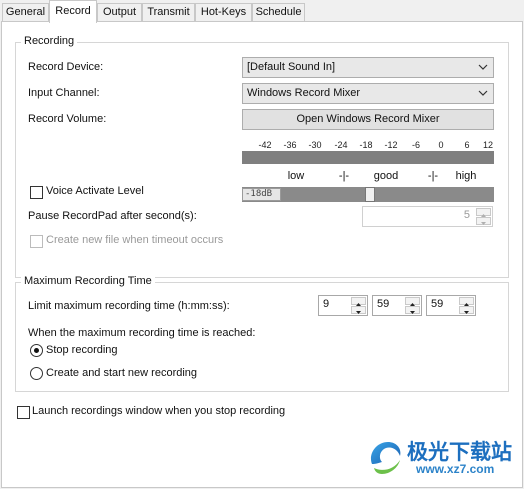 The width and height of the screenshot is (524, 489). Describe the element at coordinates (368, 93) in the screenshot. I see `input-channel-dropdown: Windows Record Mixer` at that location.